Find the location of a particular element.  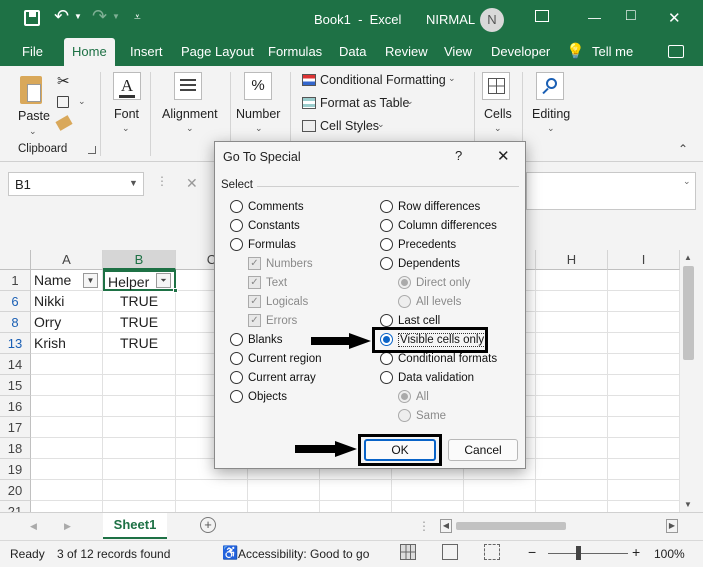

save-icon is located at coordinates (32, 18).